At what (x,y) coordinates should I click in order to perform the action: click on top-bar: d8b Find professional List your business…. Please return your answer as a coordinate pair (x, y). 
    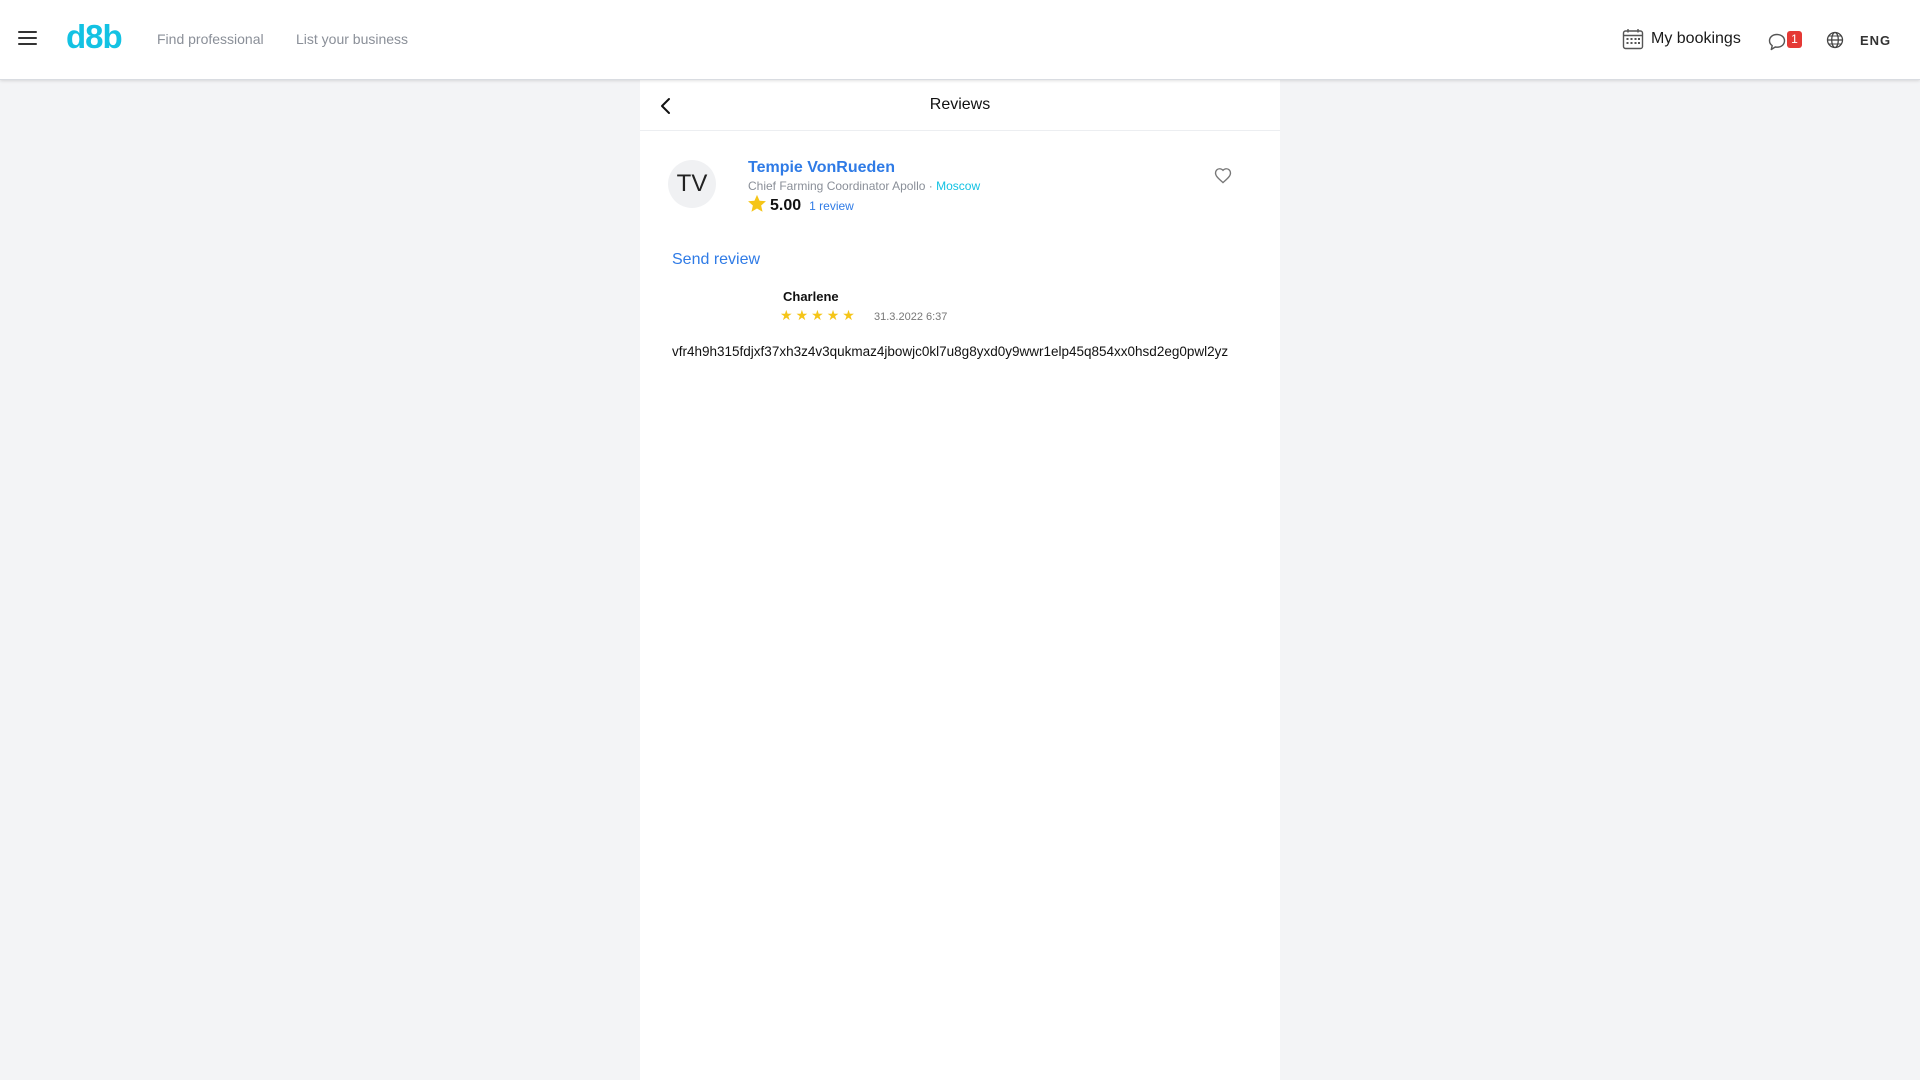
    Looking at the image, I should click on (960, 40).